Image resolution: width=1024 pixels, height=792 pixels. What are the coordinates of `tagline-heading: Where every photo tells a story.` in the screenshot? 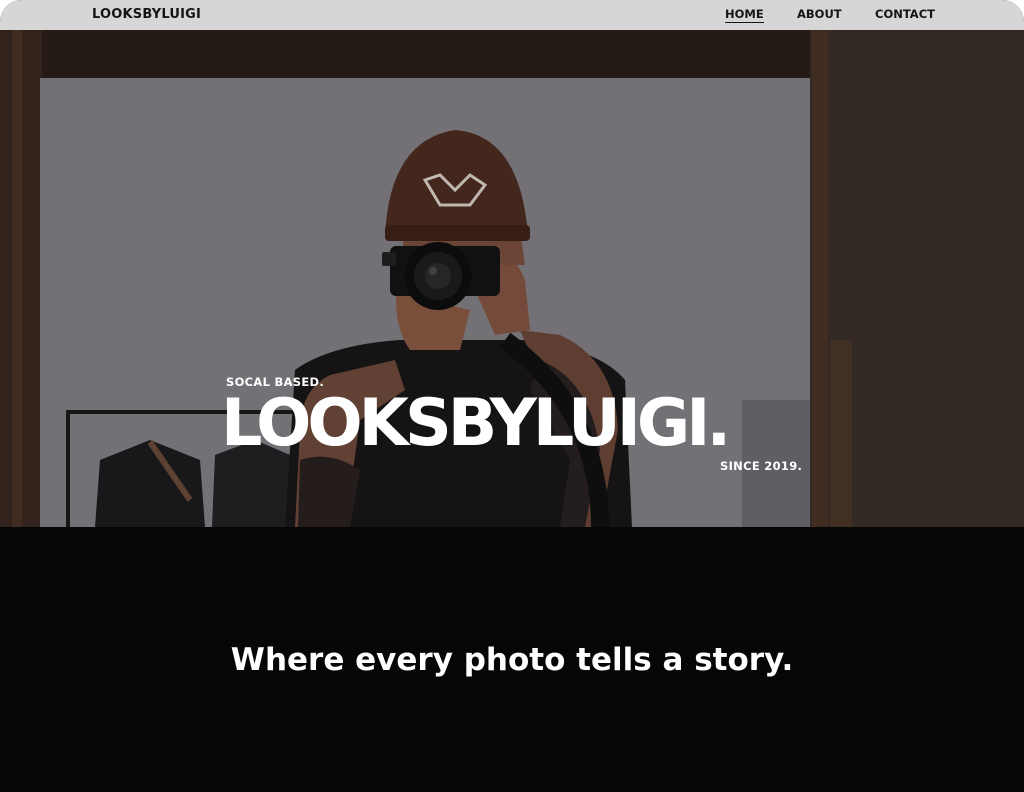 It's located at (512, 660).